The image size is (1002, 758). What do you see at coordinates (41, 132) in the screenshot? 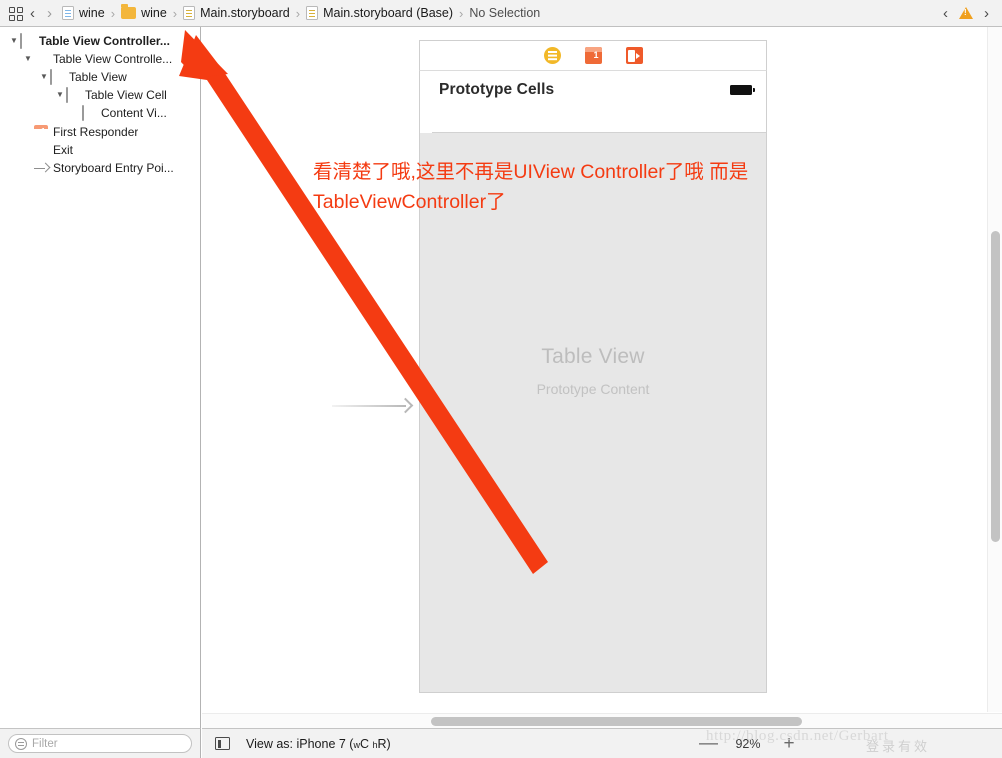
I see `first-responder-icon` at bounding box center [41, 132].